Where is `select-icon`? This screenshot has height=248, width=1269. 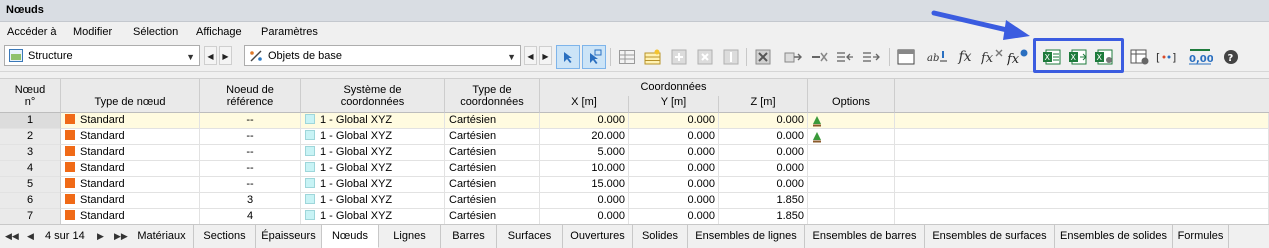
select-icon is located at coordinates (568, 57).